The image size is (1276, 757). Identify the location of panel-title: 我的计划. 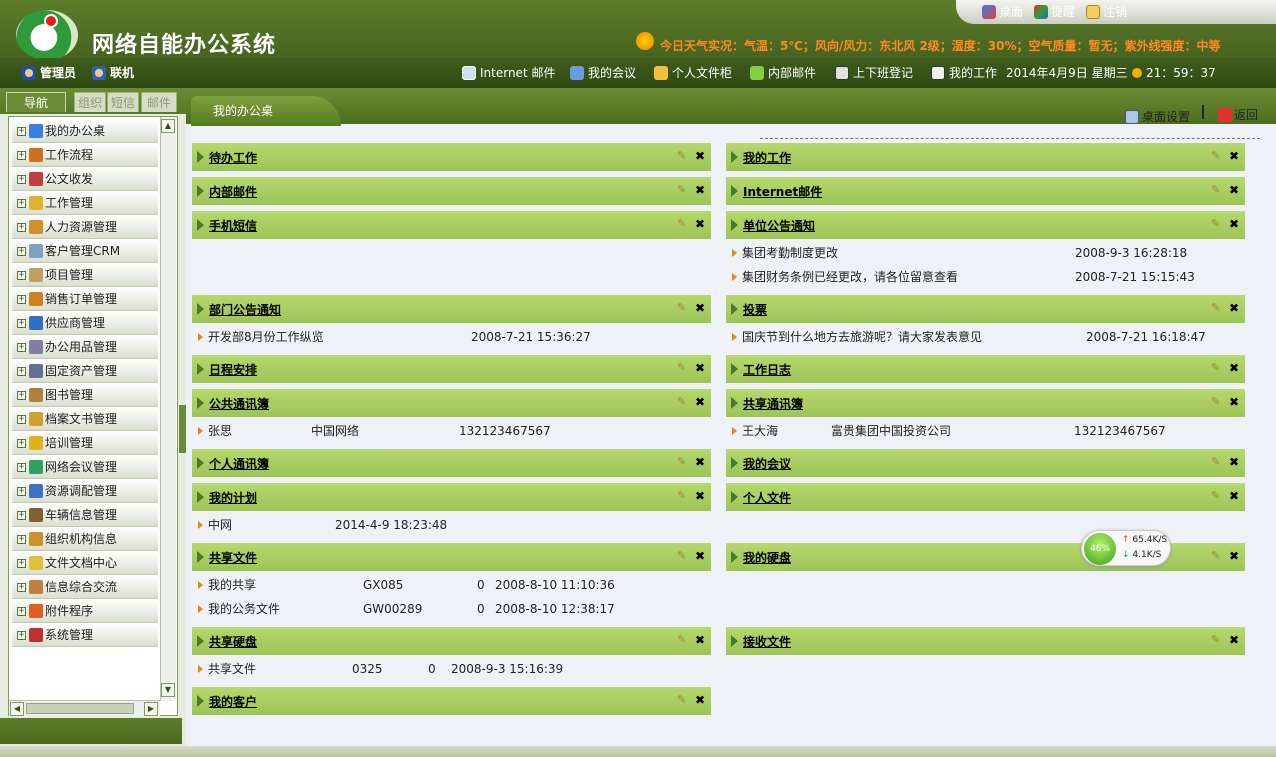
(233, 497).